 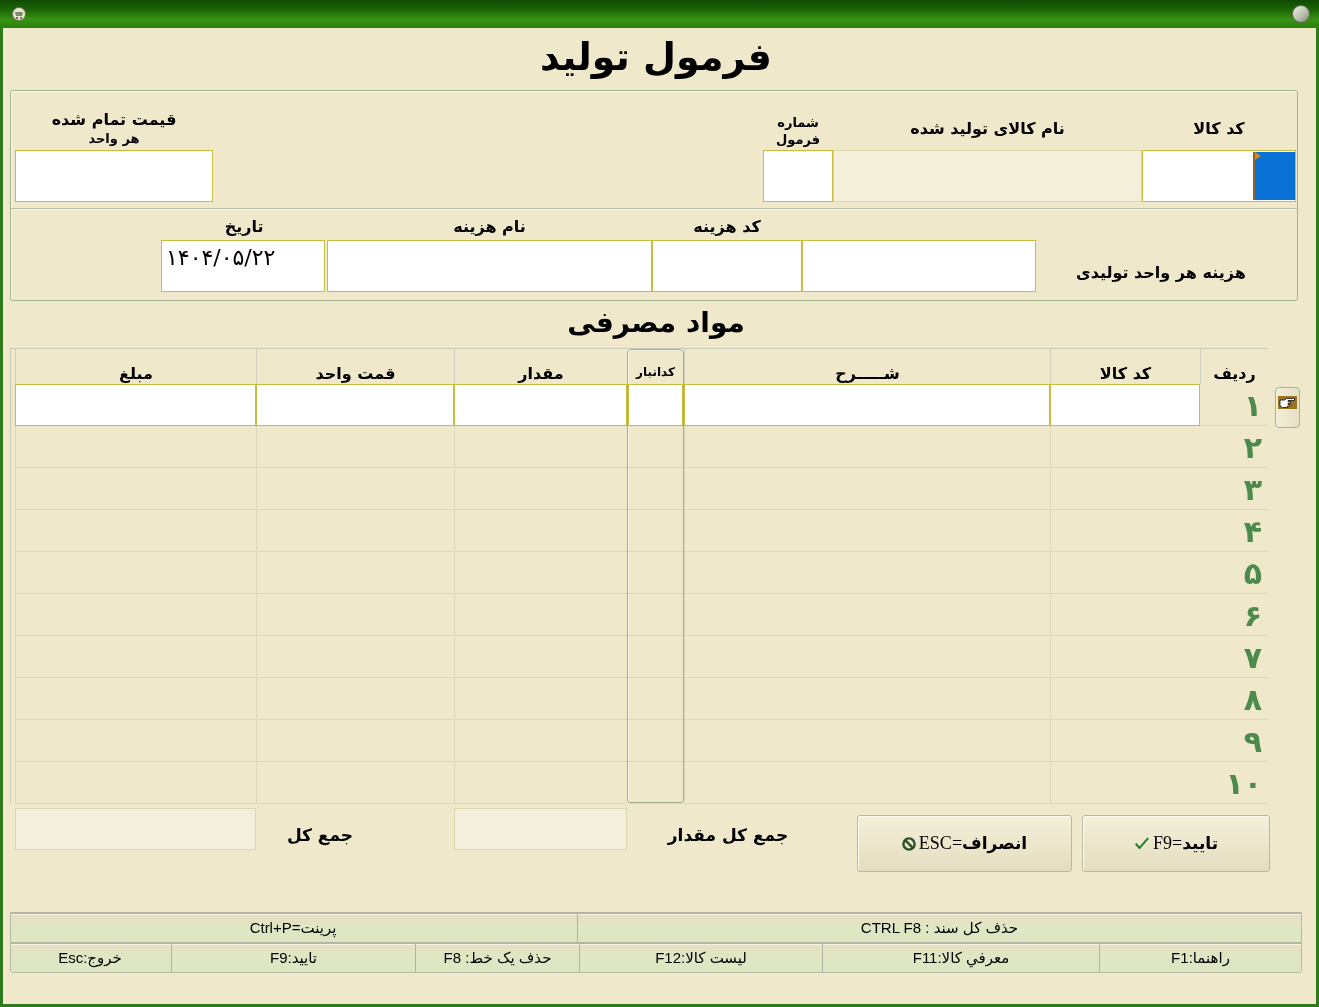 What do you see at coordinates (1161, 272) in the screenshot?
I see `field-label: هزینه هر واحد تولیدی` at bounding box center [1161, 272].